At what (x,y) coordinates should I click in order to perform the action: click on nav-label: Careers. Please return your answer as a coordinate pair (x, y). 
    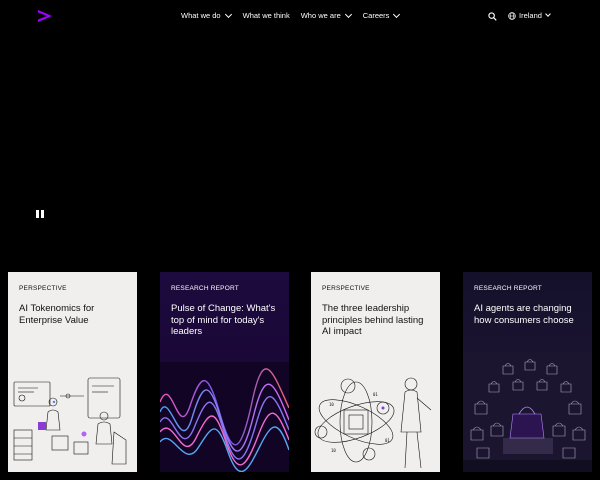
    Looking at the image, I should click on (376, 15).